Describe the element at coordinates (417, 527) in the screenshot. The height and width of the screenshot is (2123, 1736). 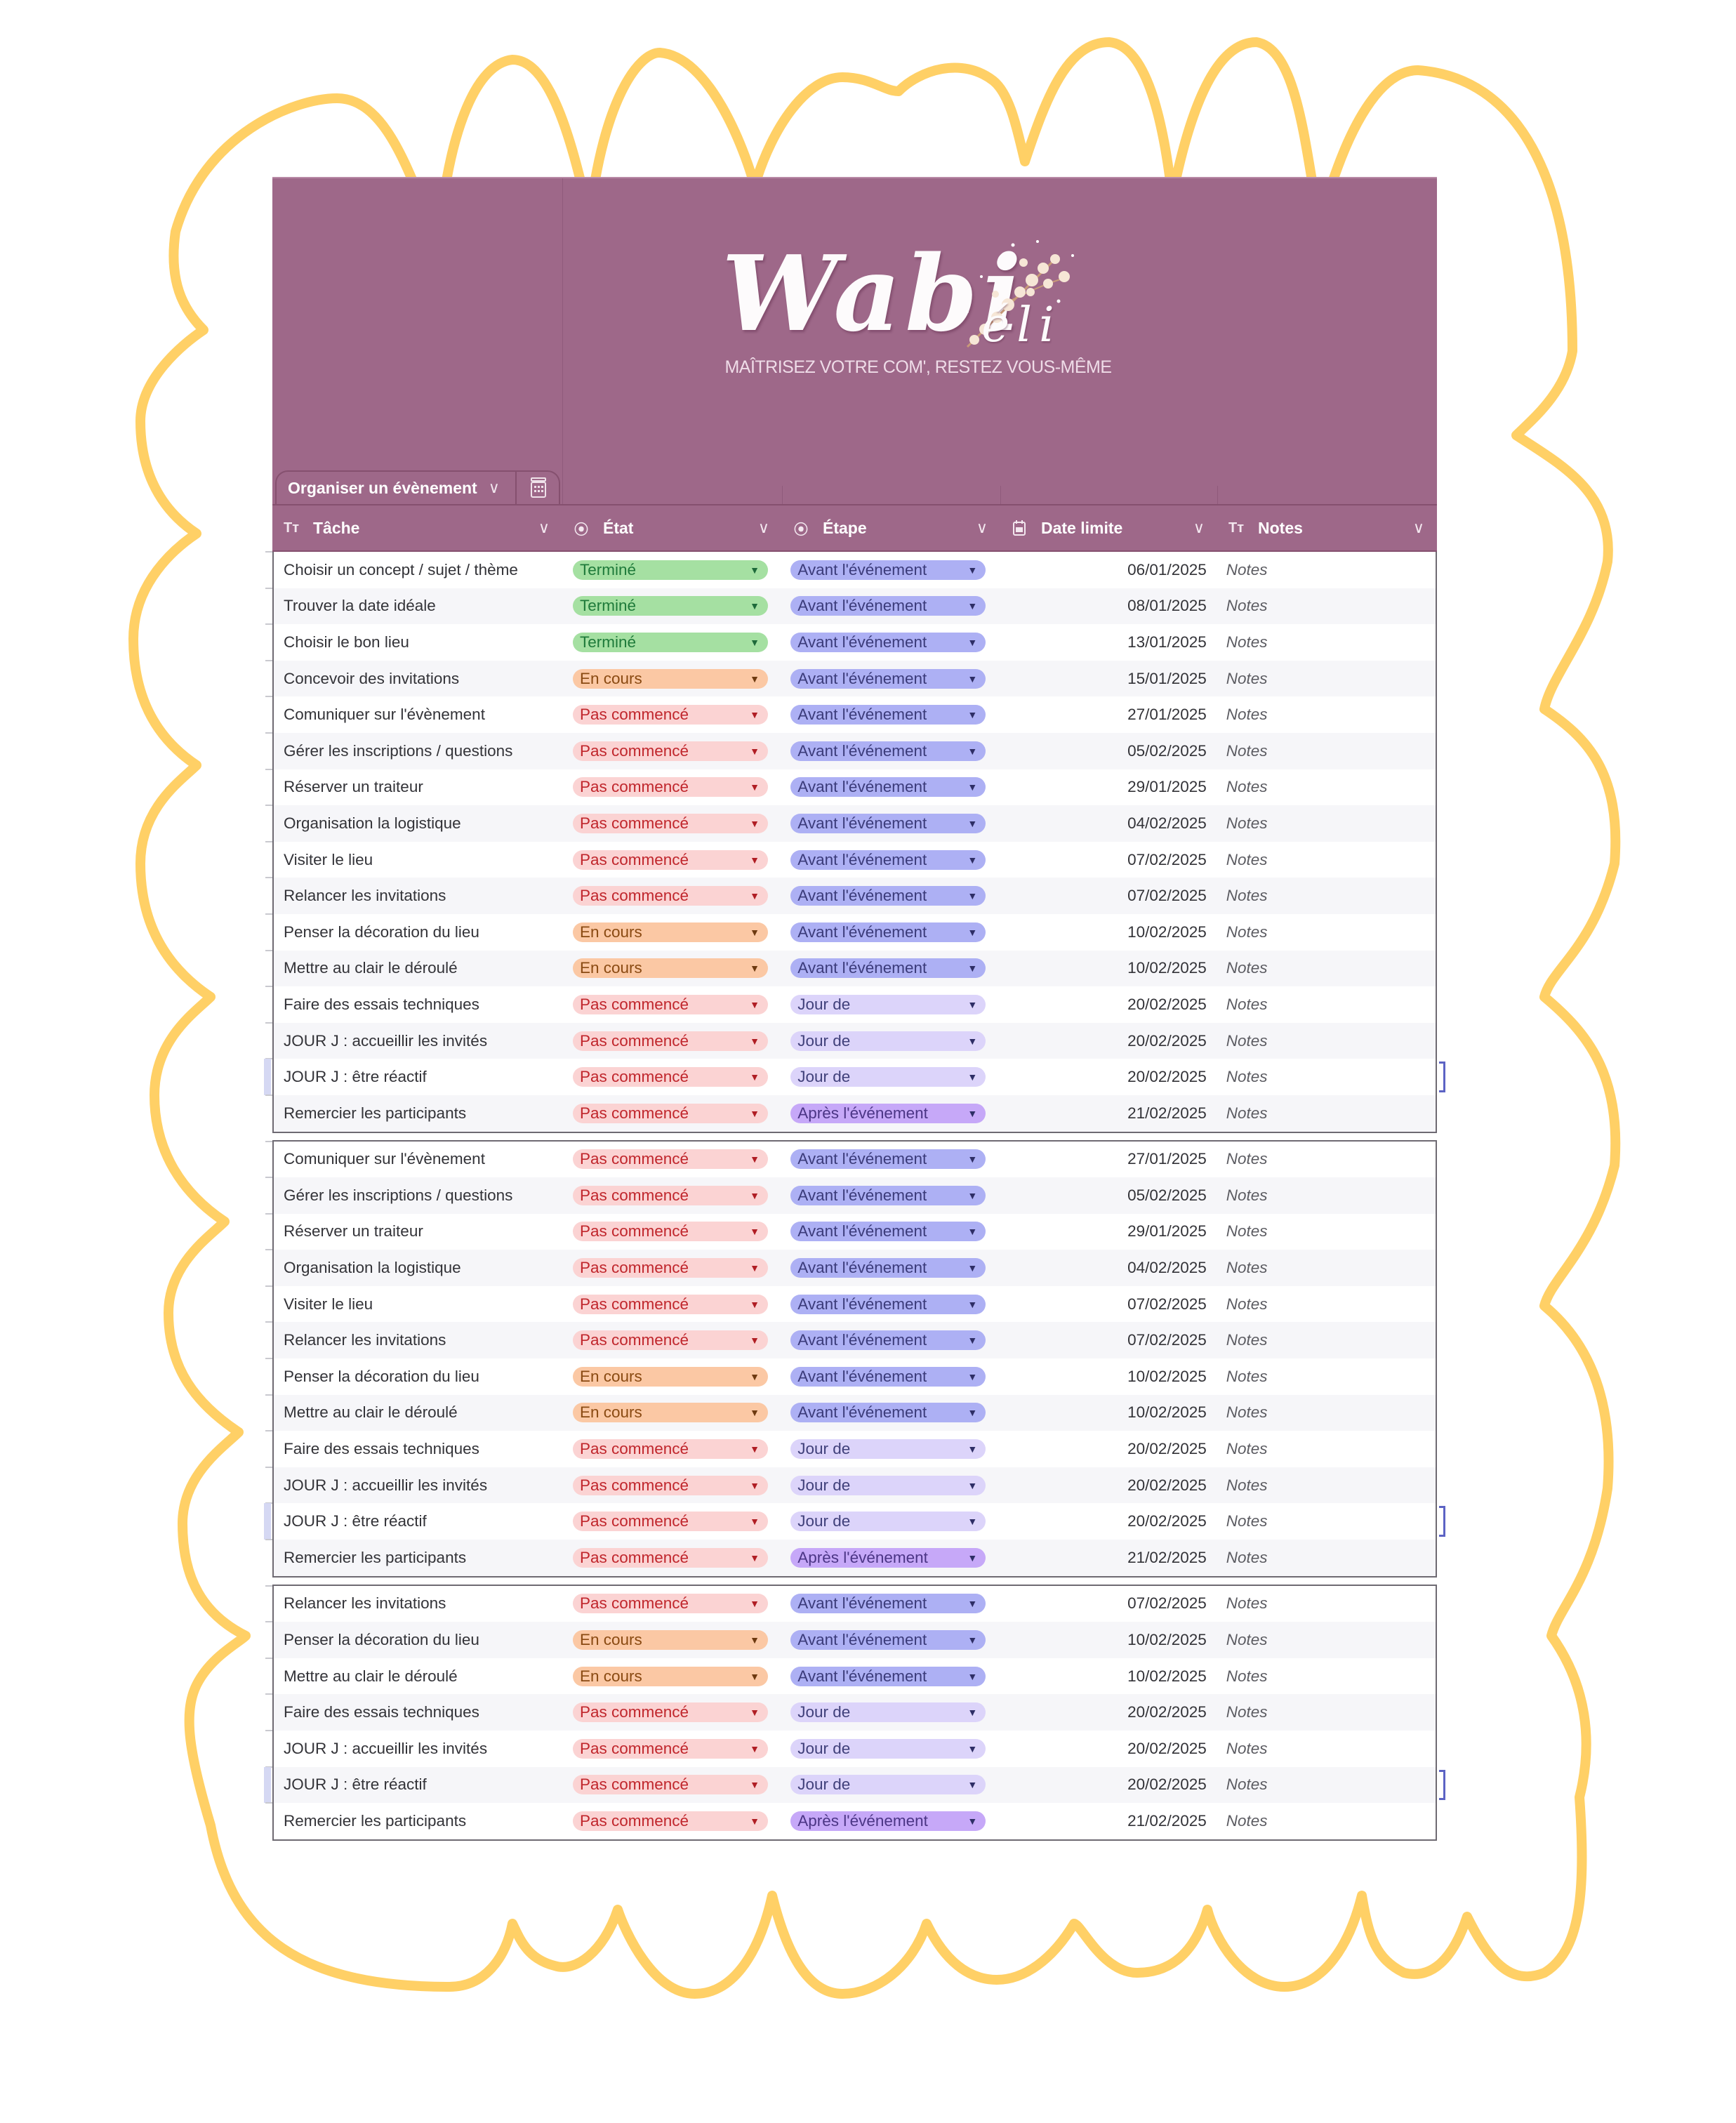
I see `column-header-task: Tᴛ Tâche ∨` at that location.